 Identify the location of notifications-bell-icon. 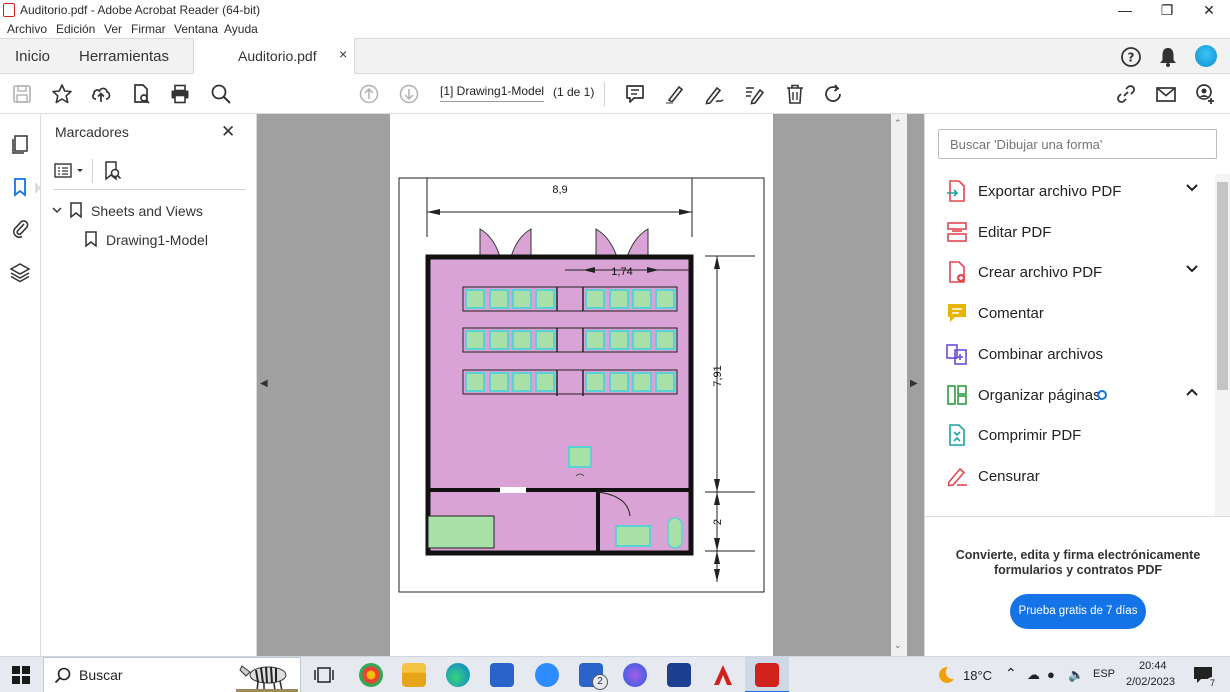
(1168, 57).